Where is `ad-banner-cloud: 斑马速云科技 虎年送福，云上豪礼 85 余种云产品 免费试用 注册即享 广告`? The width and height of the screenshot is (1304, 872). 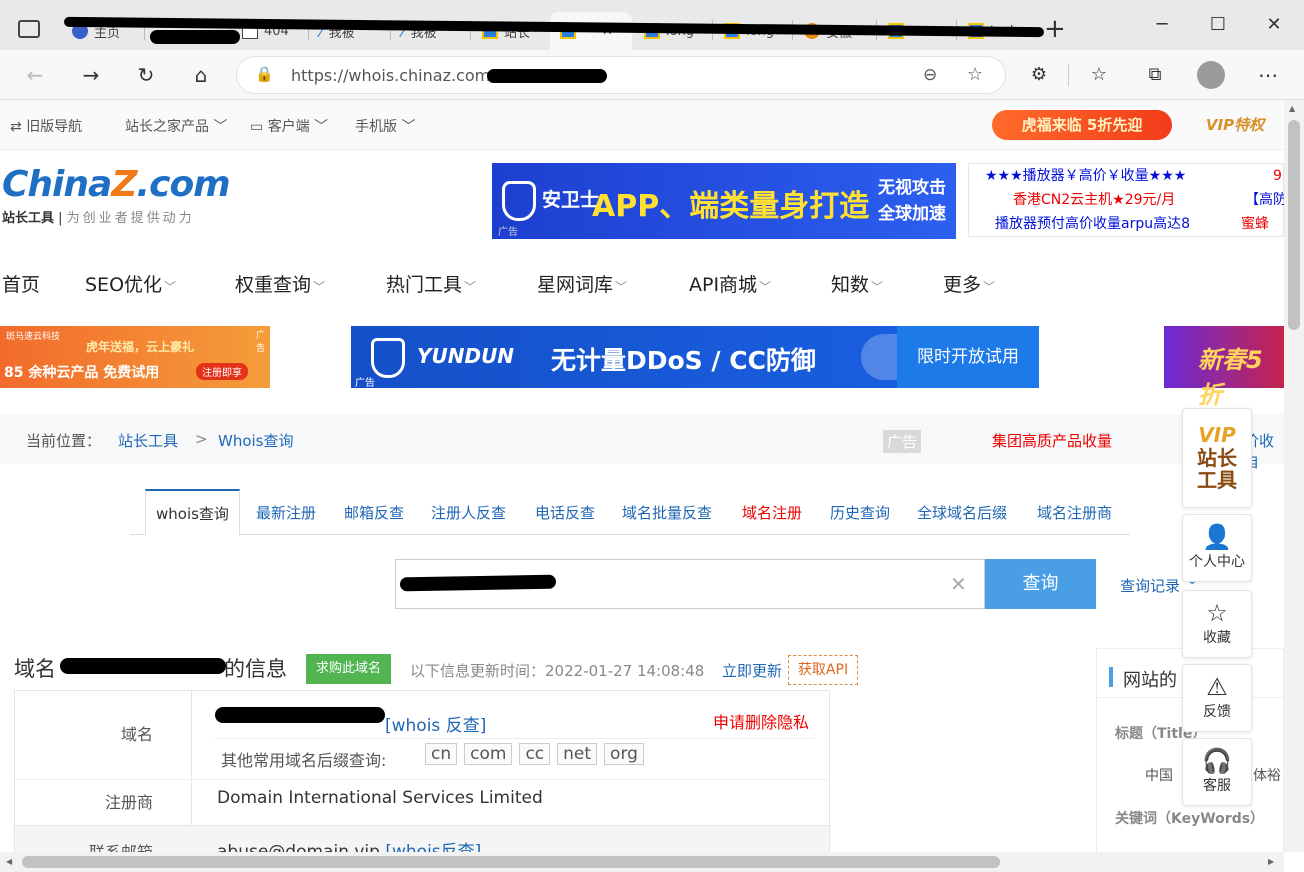
ad-banner-cloud: 斑马速云科技 虎年送福，云上豪礼 85 余种云产品 免费试用 注册即享 广告 is located at coordinates (135, 357).